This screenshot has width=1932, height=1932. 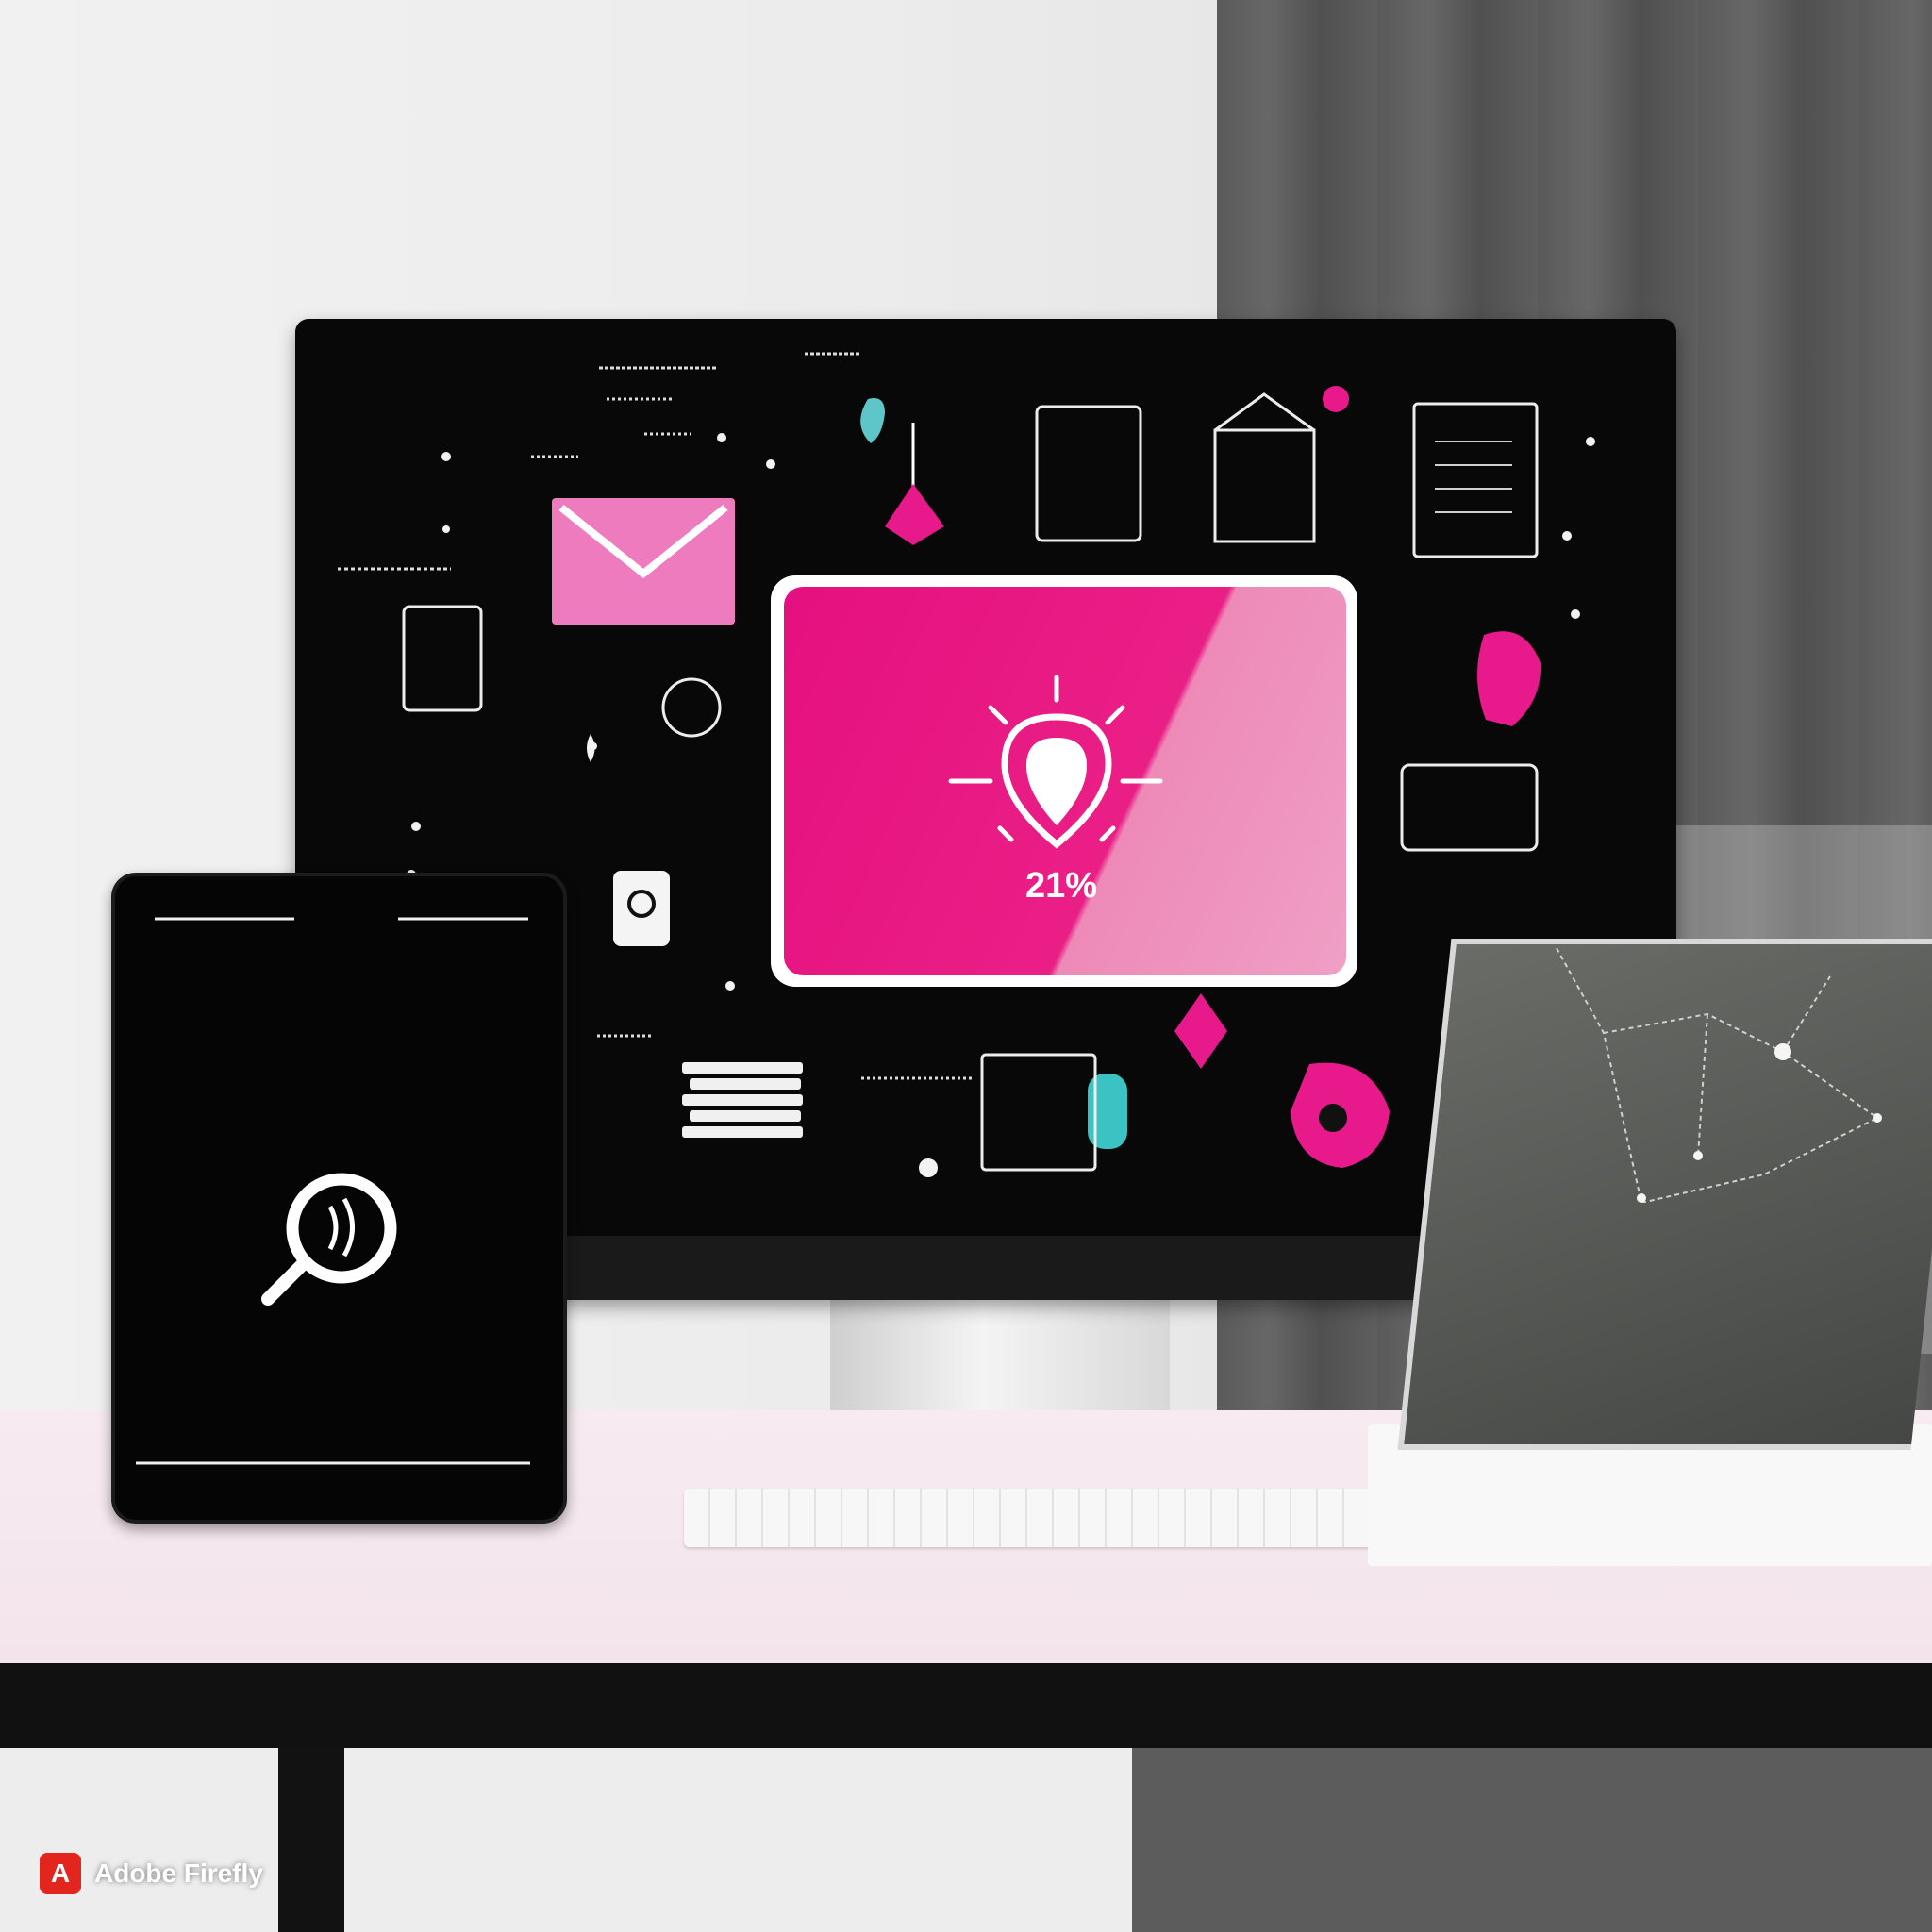 I want to click on face-icon, so click(x=692, y=708).